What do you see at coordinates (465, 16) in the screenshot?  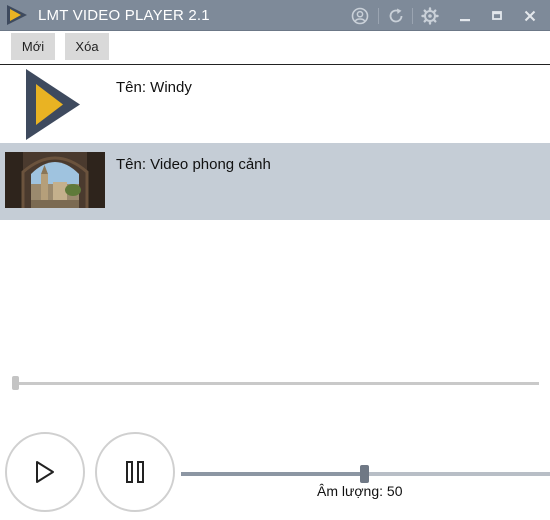 I see `minimize-icon` at bounding box center [465, 16].